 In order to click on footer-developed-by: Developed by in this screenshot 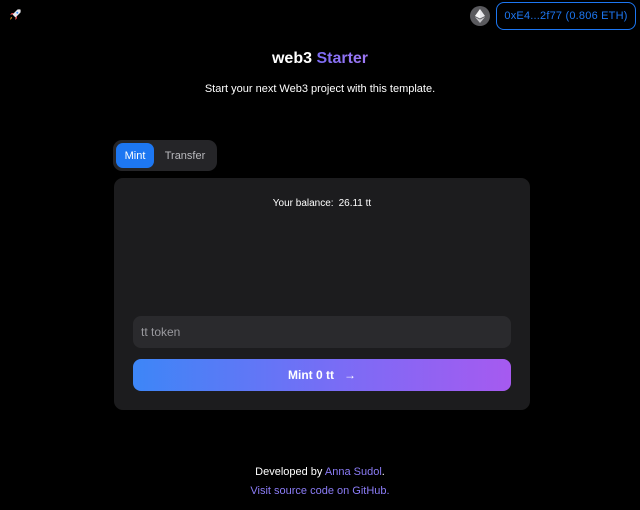, I will do `click(289, 472)`.